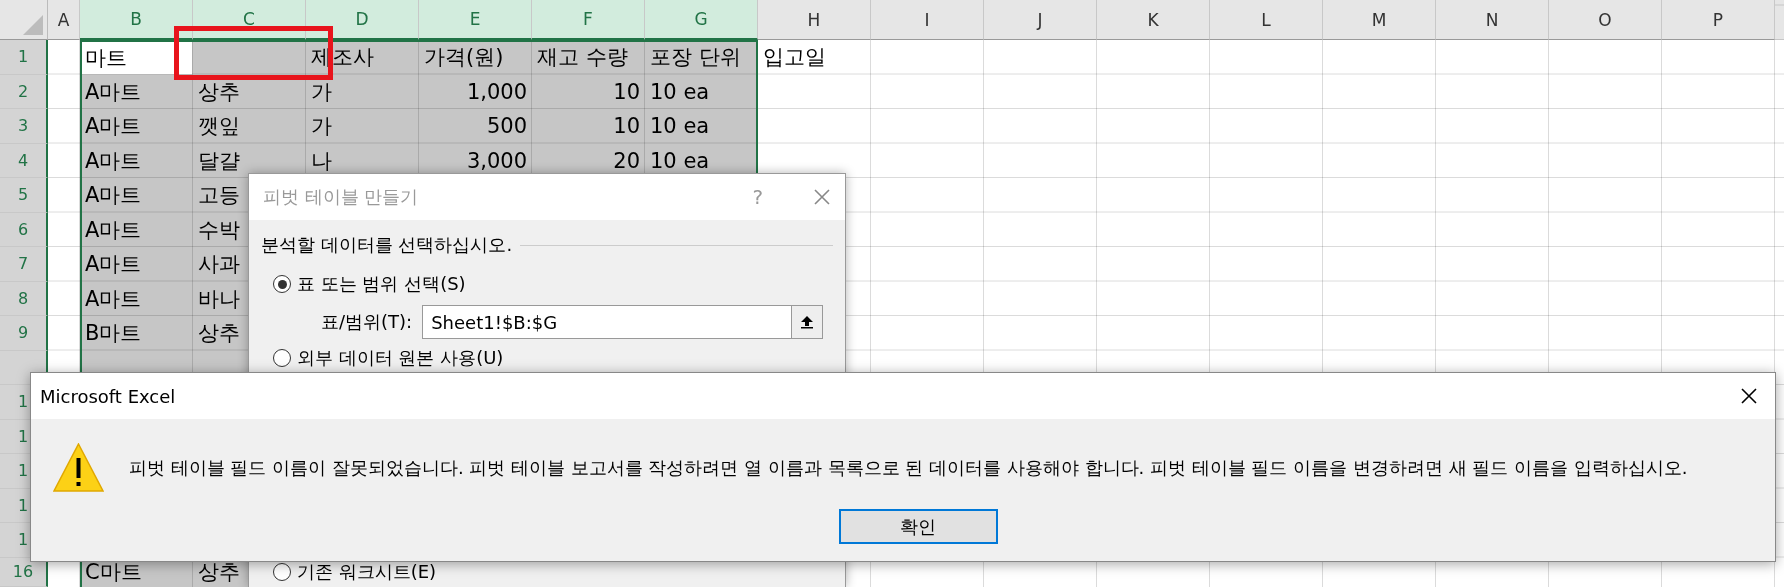 The height and width of the screenshot is (587, 1784). I want to click on table-cell: 마트, so click(137, 58).